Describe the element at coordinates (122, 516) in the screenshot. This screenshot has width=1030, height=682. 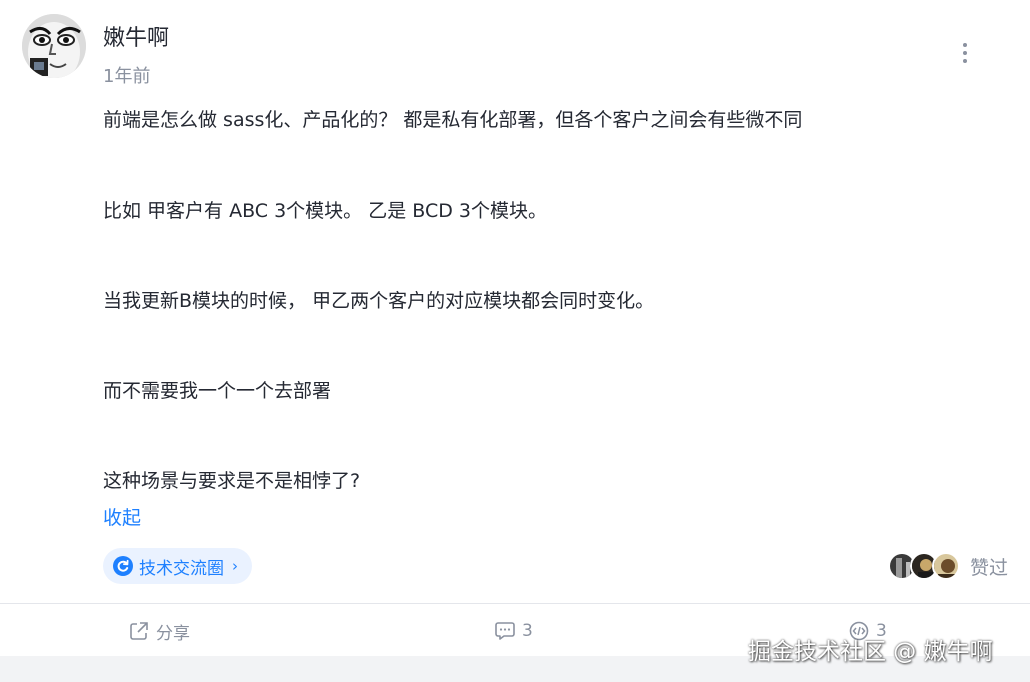
I see `collapse-link: 收起` at that location.